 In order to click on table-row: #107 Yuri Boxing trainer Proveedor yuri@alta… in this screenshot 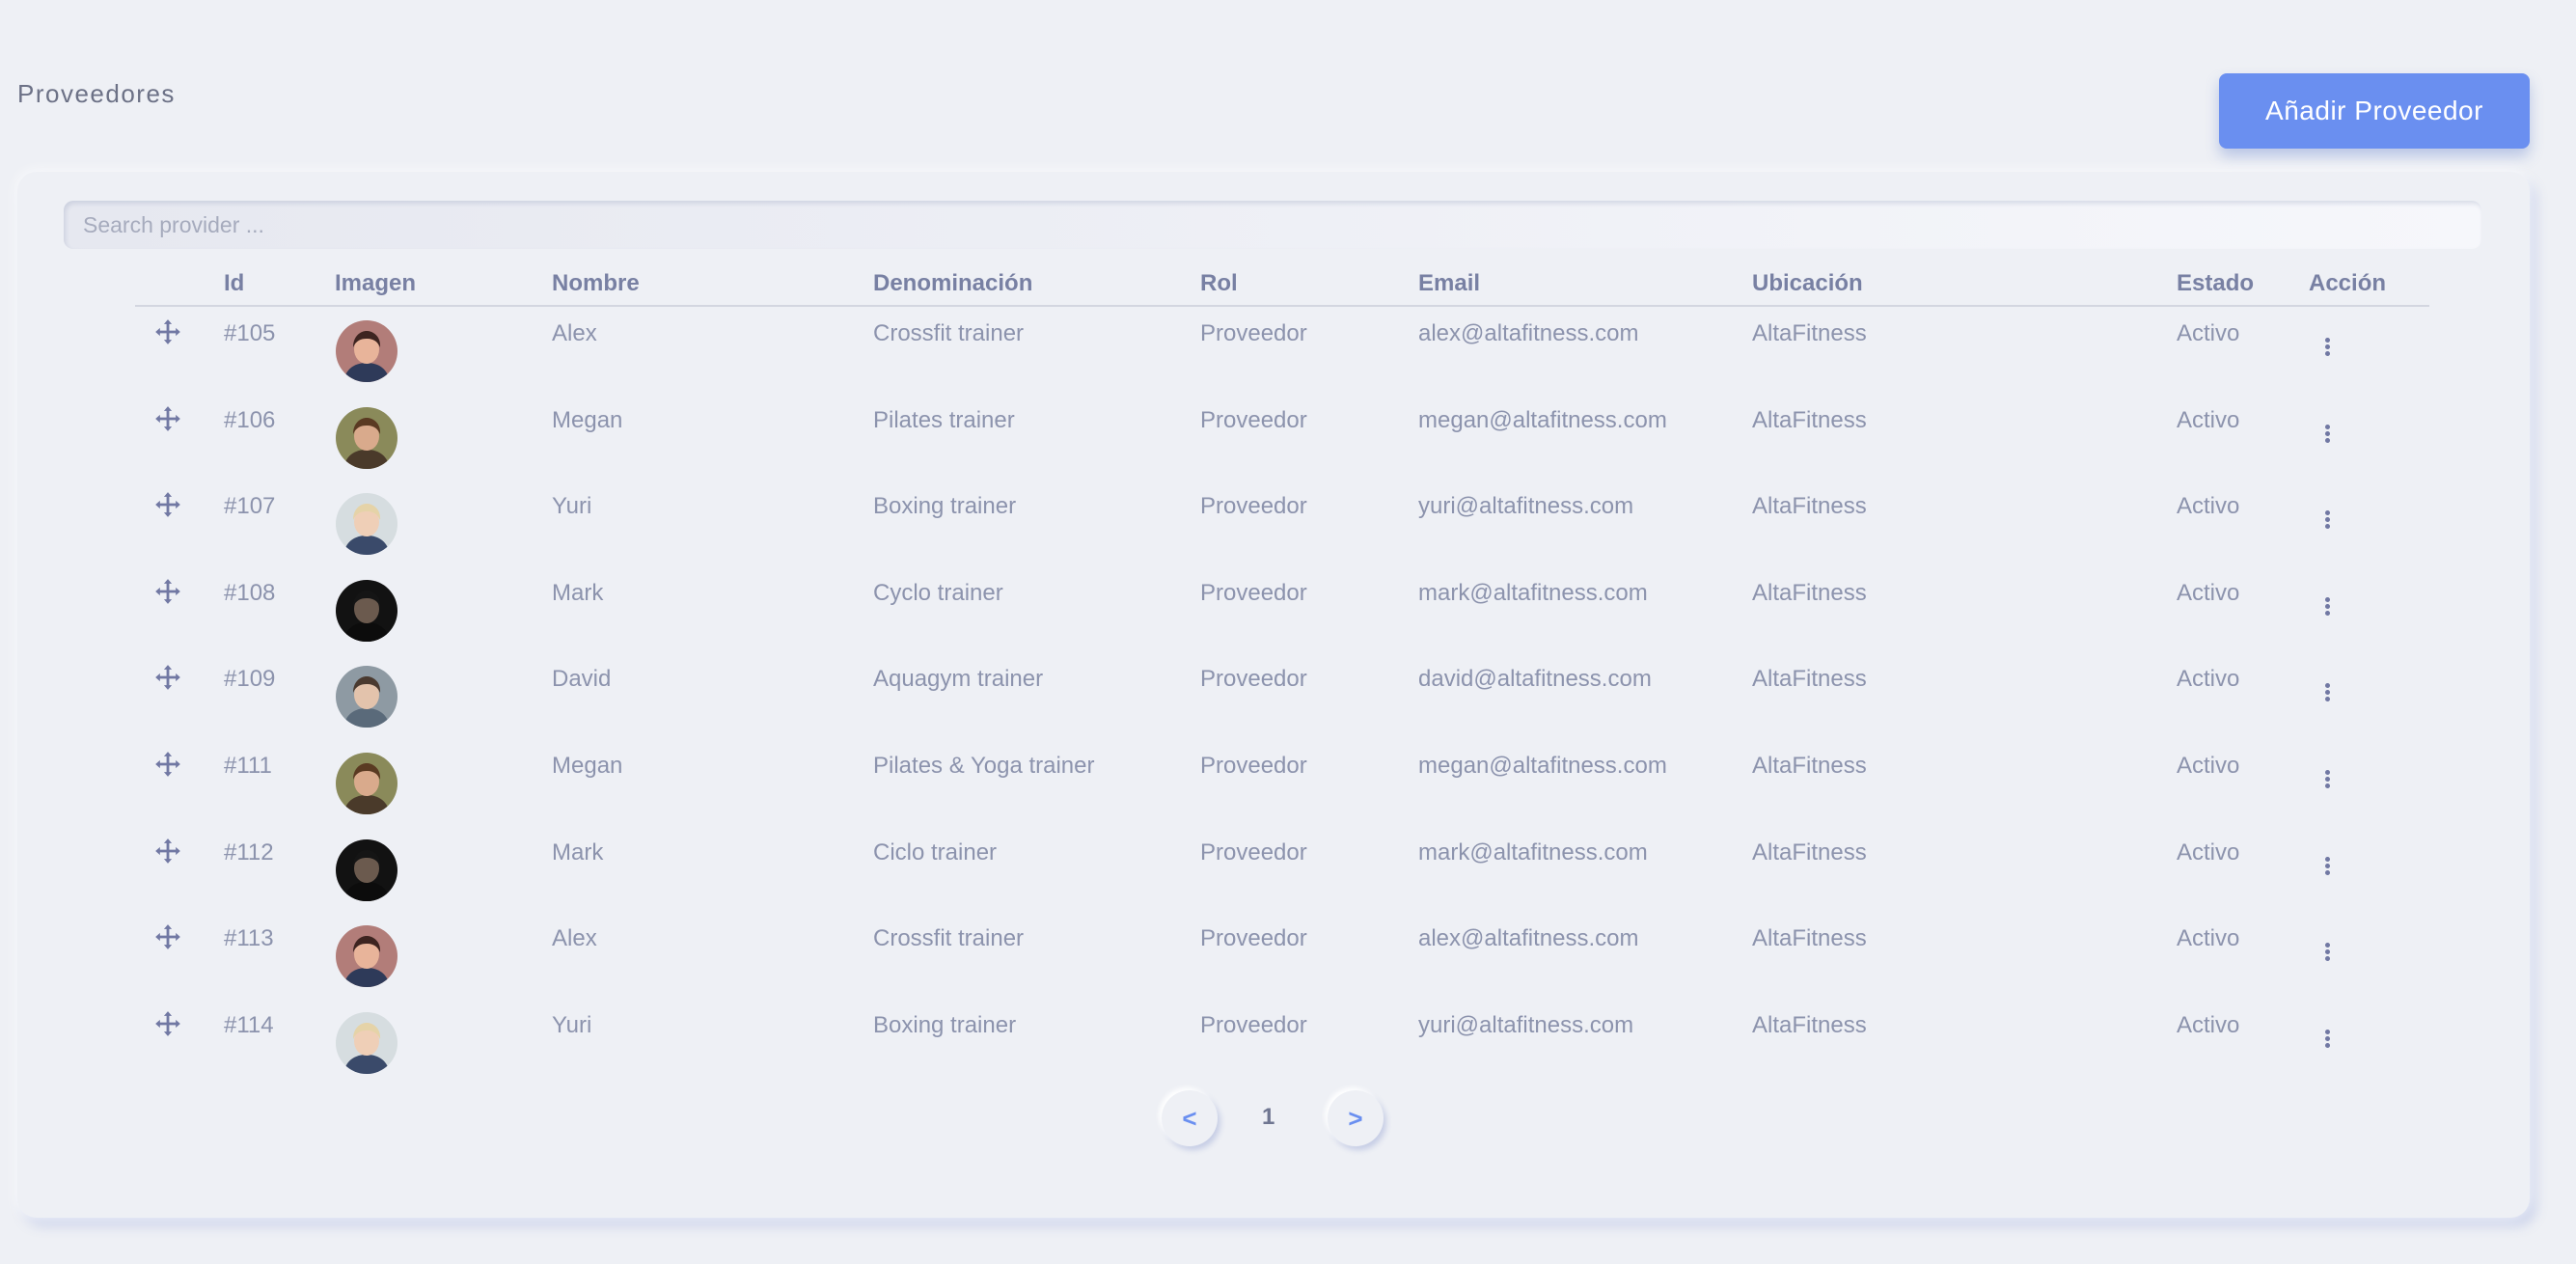, I will do `click(1282, 524)`.